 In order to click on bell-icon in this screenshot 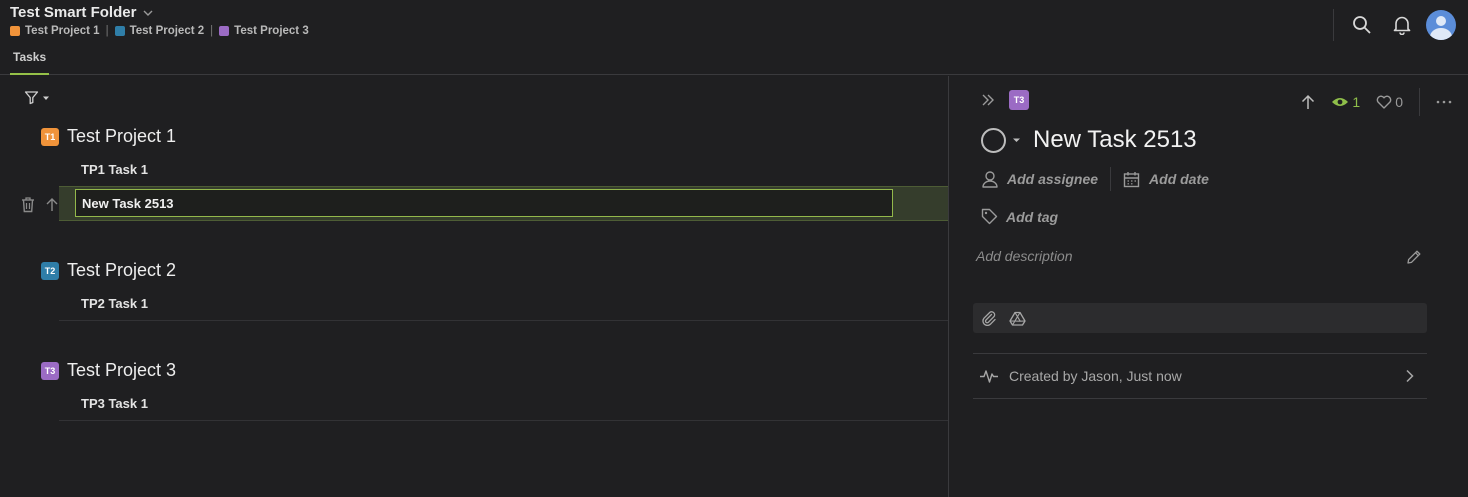, I will do `click(1402, 25)`.